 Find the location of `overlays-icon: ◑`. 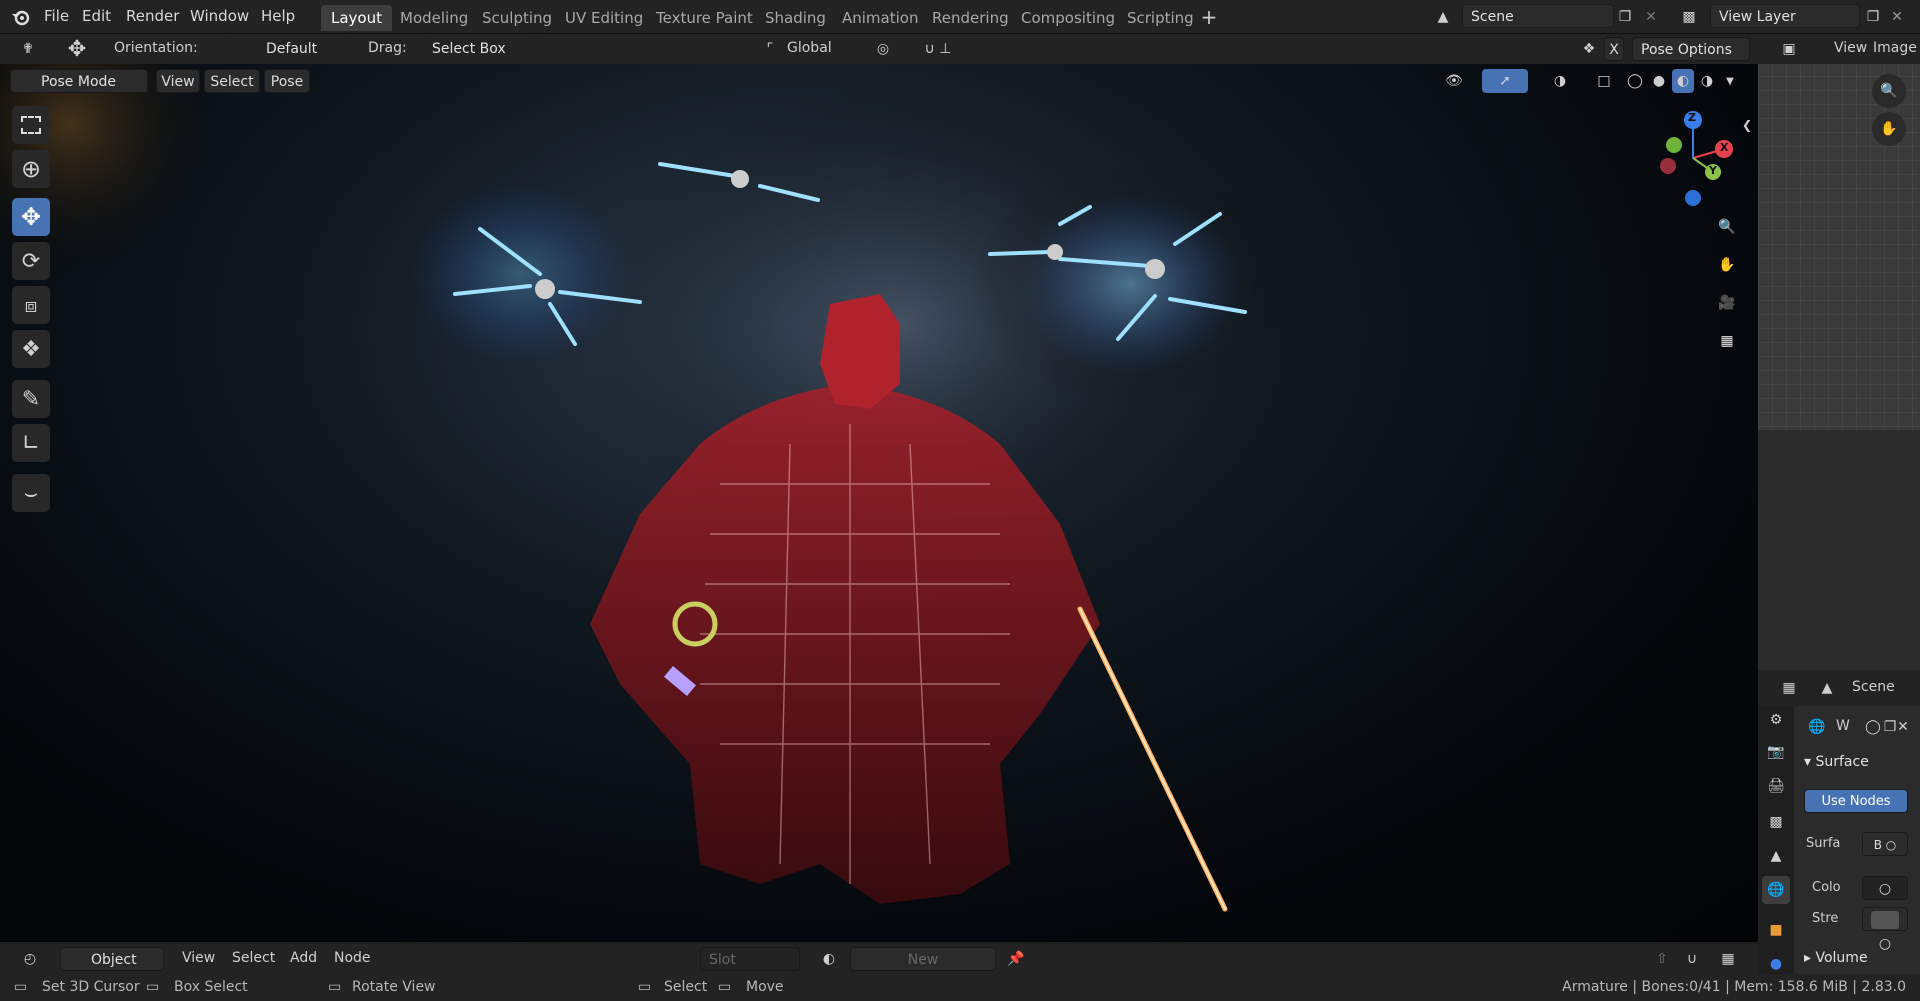

overlays-icon: ◑ is located at coordinates (1560, 81).